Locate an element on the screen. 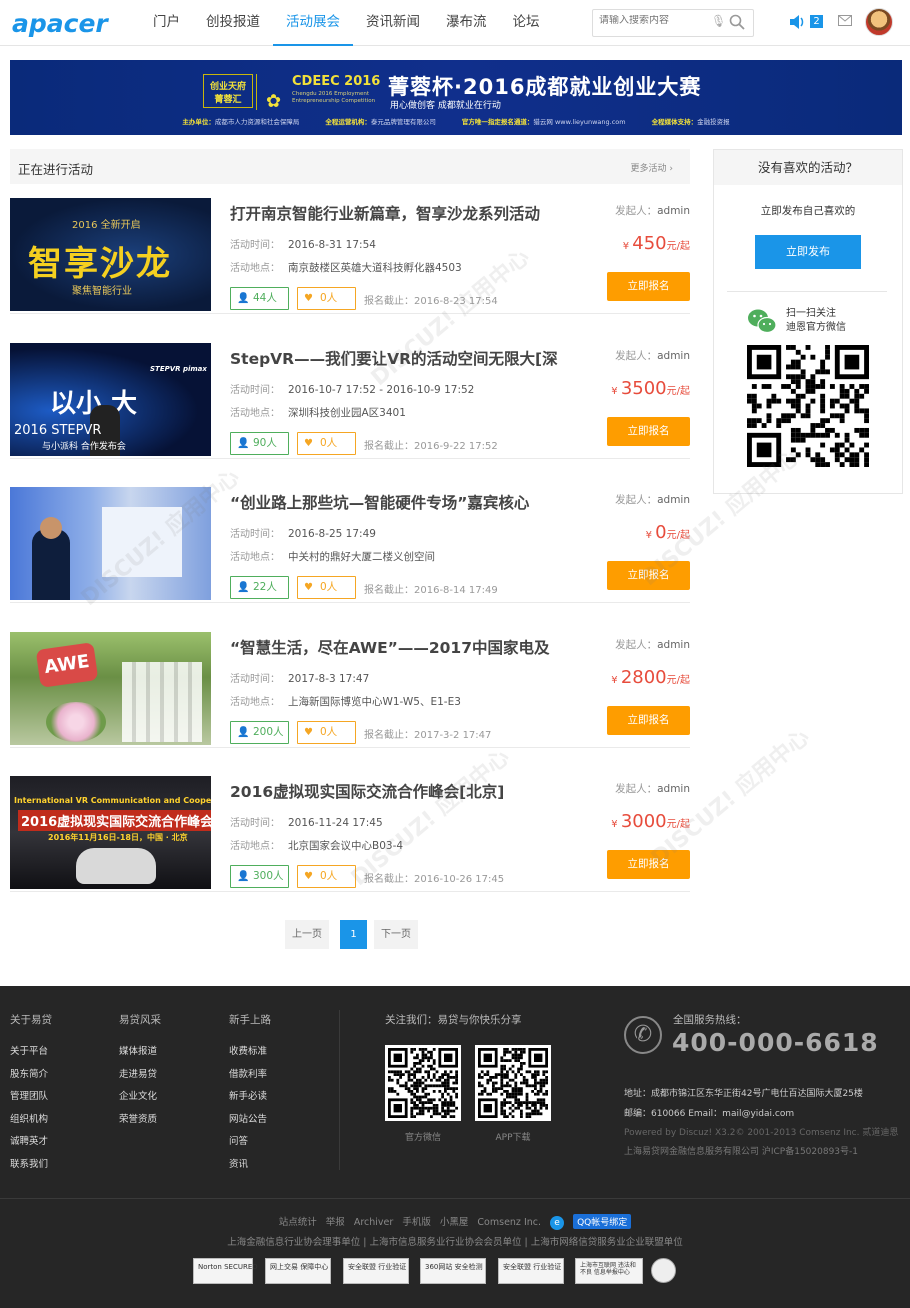 Image resolution: width=910 pixels, height=1308 pixels. footer-link: 走进易贷 is located at coordinates (140, 1077).